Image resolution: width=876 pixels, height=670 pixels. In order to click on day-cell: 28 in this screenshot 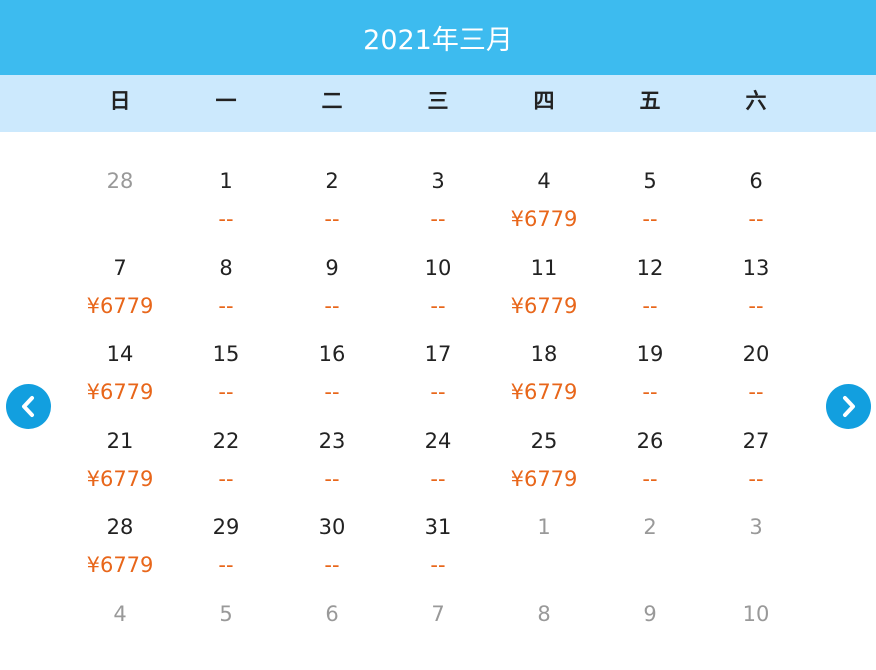, I will do `click(120, 193)`.